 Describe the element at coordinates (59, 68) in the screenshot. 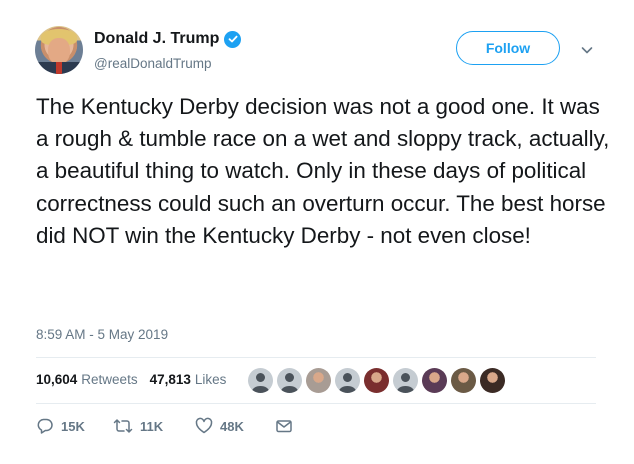

I see `avatar-tie` at that location.